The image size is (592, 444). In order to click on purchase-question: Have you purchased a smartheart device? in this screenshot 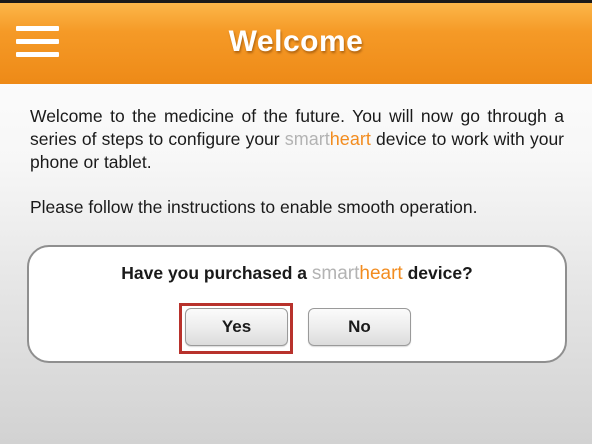, I will do `click(297, 274)`.